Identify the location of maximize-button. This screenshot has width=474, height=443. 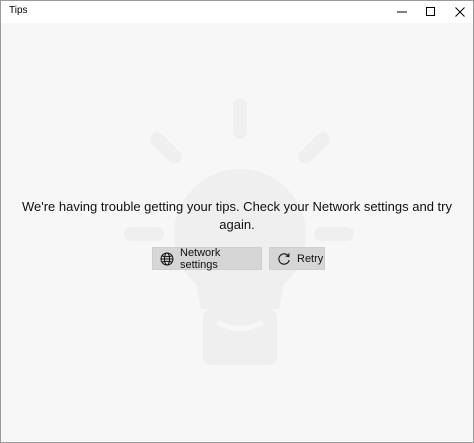
(431, 12).